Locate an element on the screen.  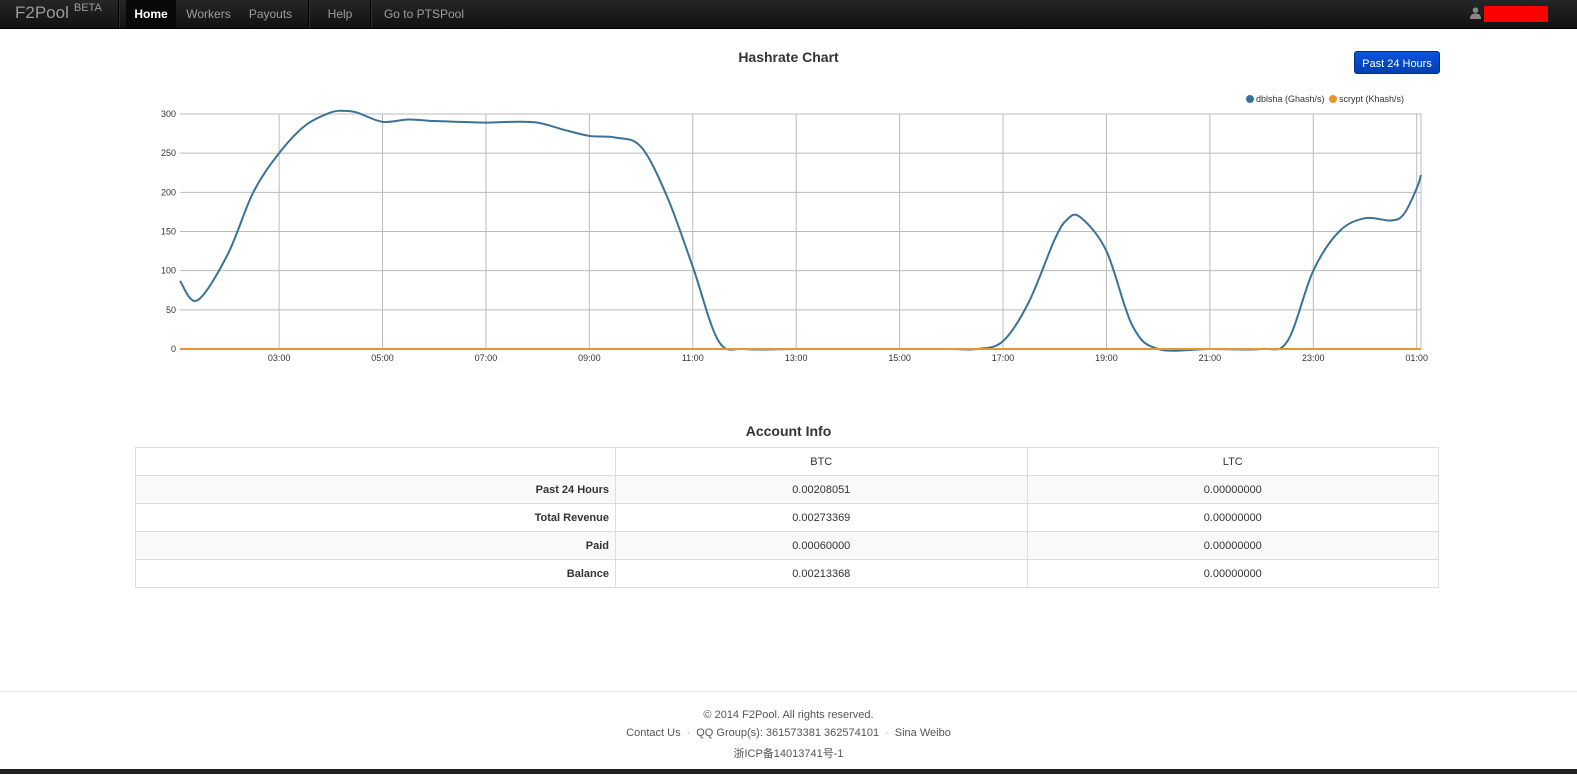
y-tick-label: 50 is located at coordinates (171, 310).